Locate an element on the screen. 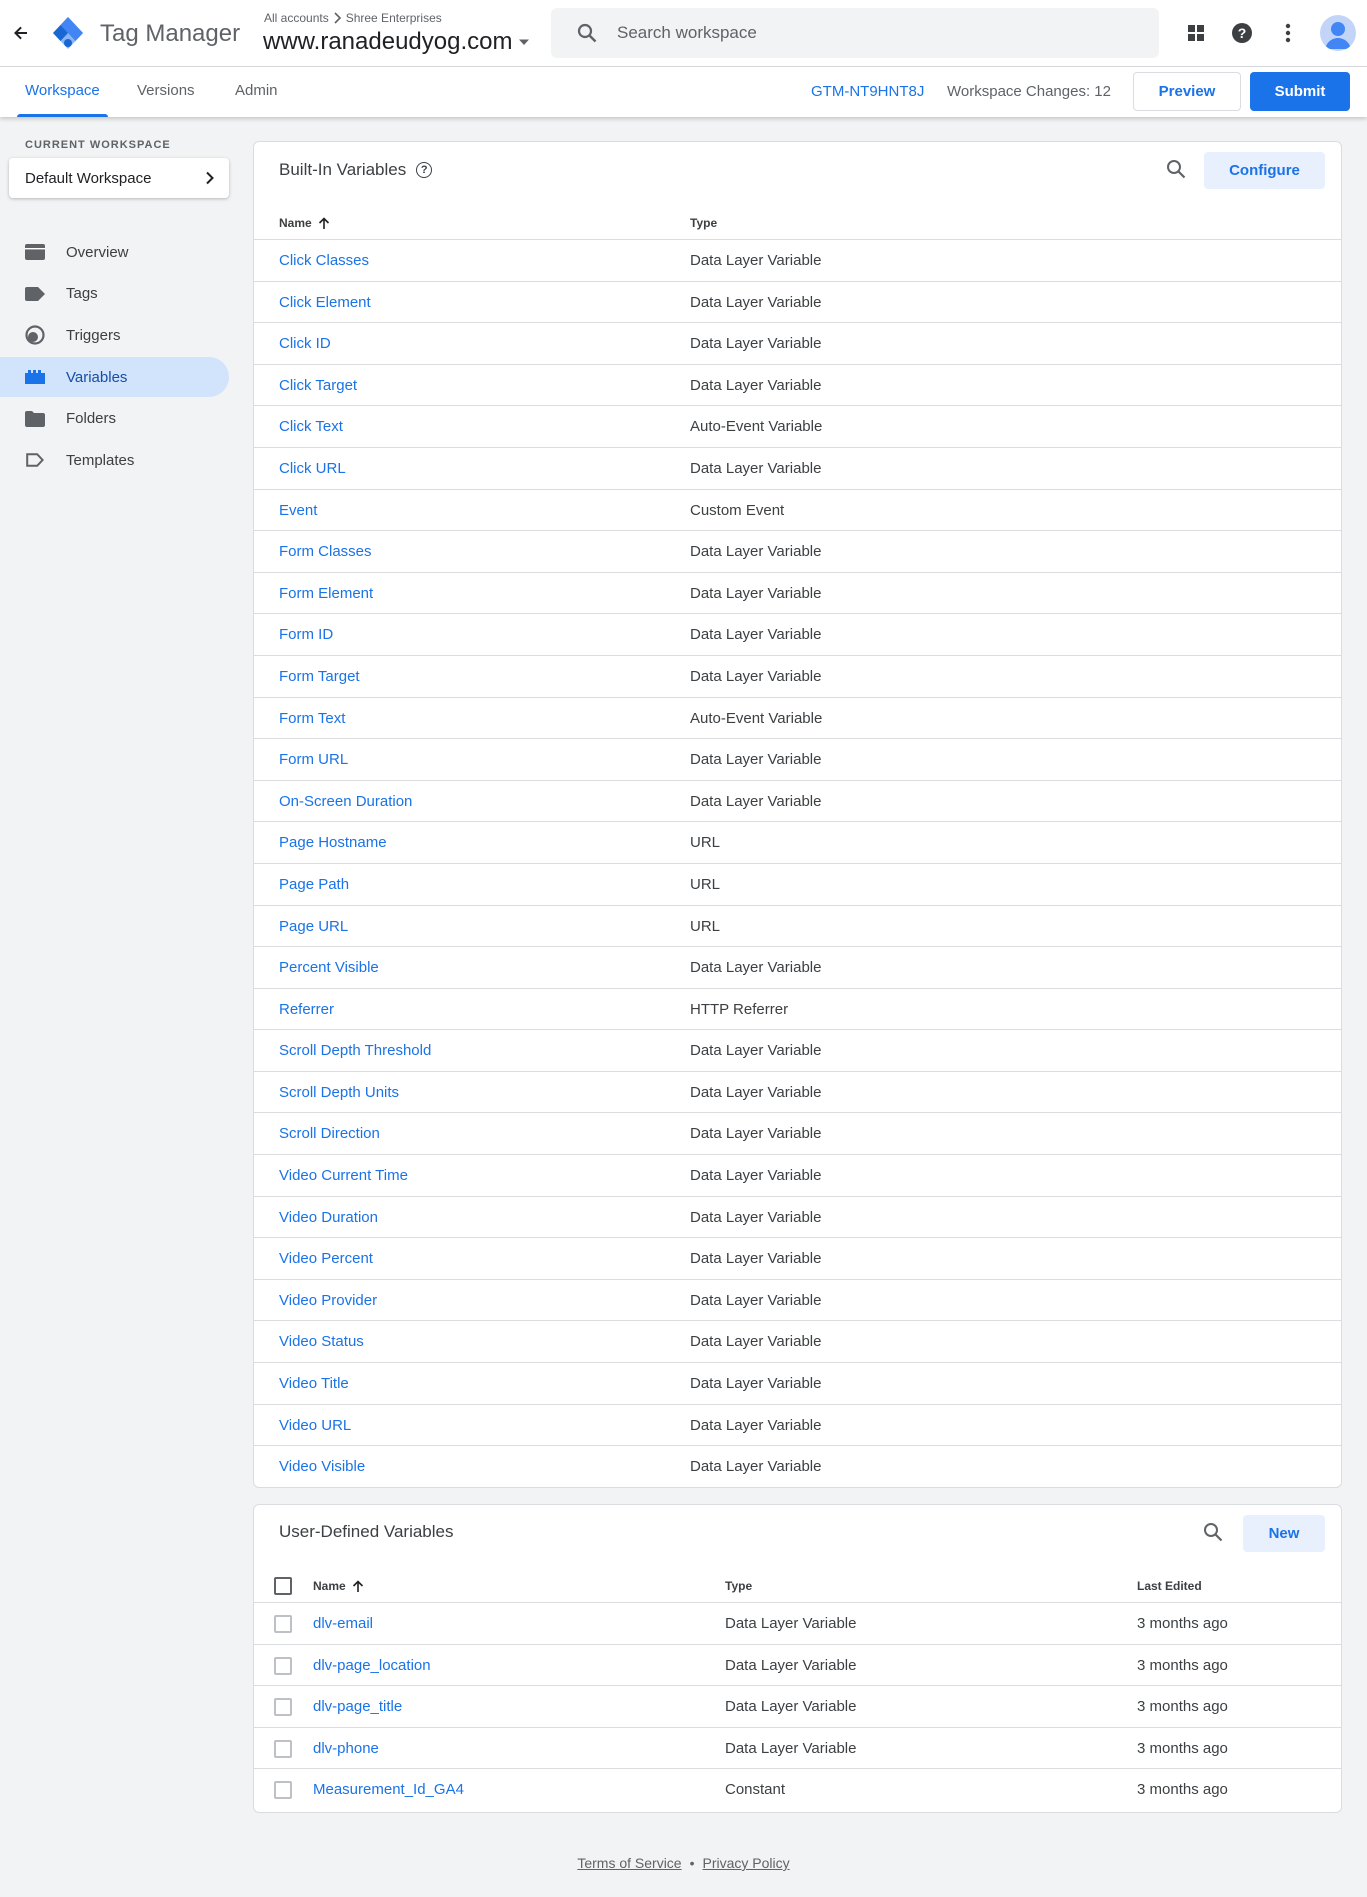  table-row: Click Classes Data Layer Variable is located at coordinates (797, 261).